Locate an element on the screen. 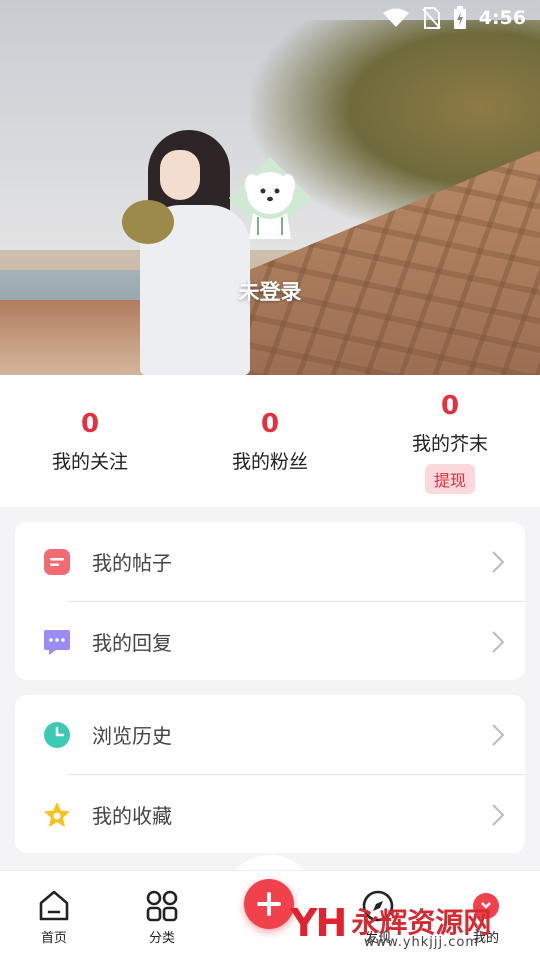 The width and height of the screenshot is (540, 960). nav-home: 首页 is located at coordinates (54, 917).